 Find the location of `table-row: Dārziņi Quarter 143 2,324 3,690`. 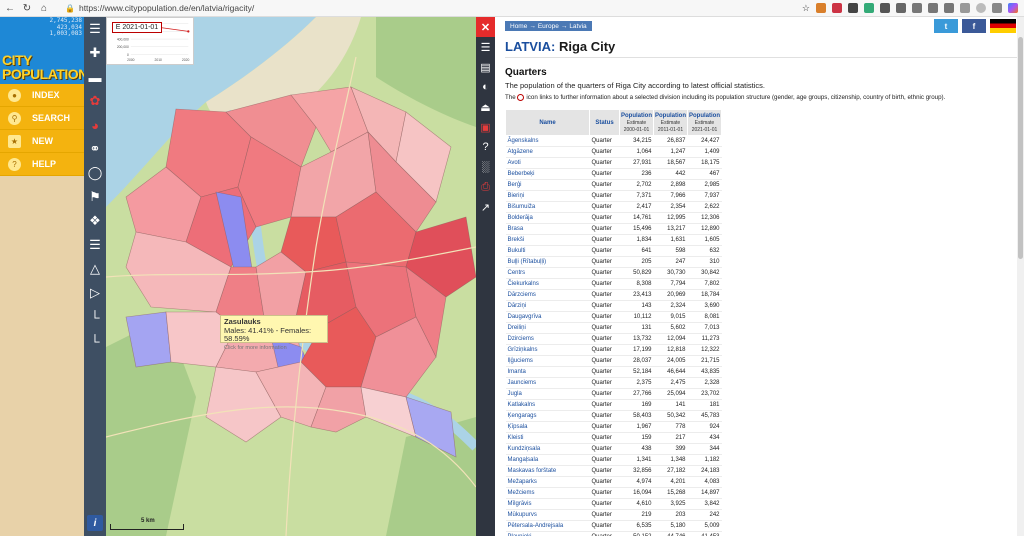

table-row: Dārziņi Quarter 143 2,324 3,690 is located at coordinates (613, 306).